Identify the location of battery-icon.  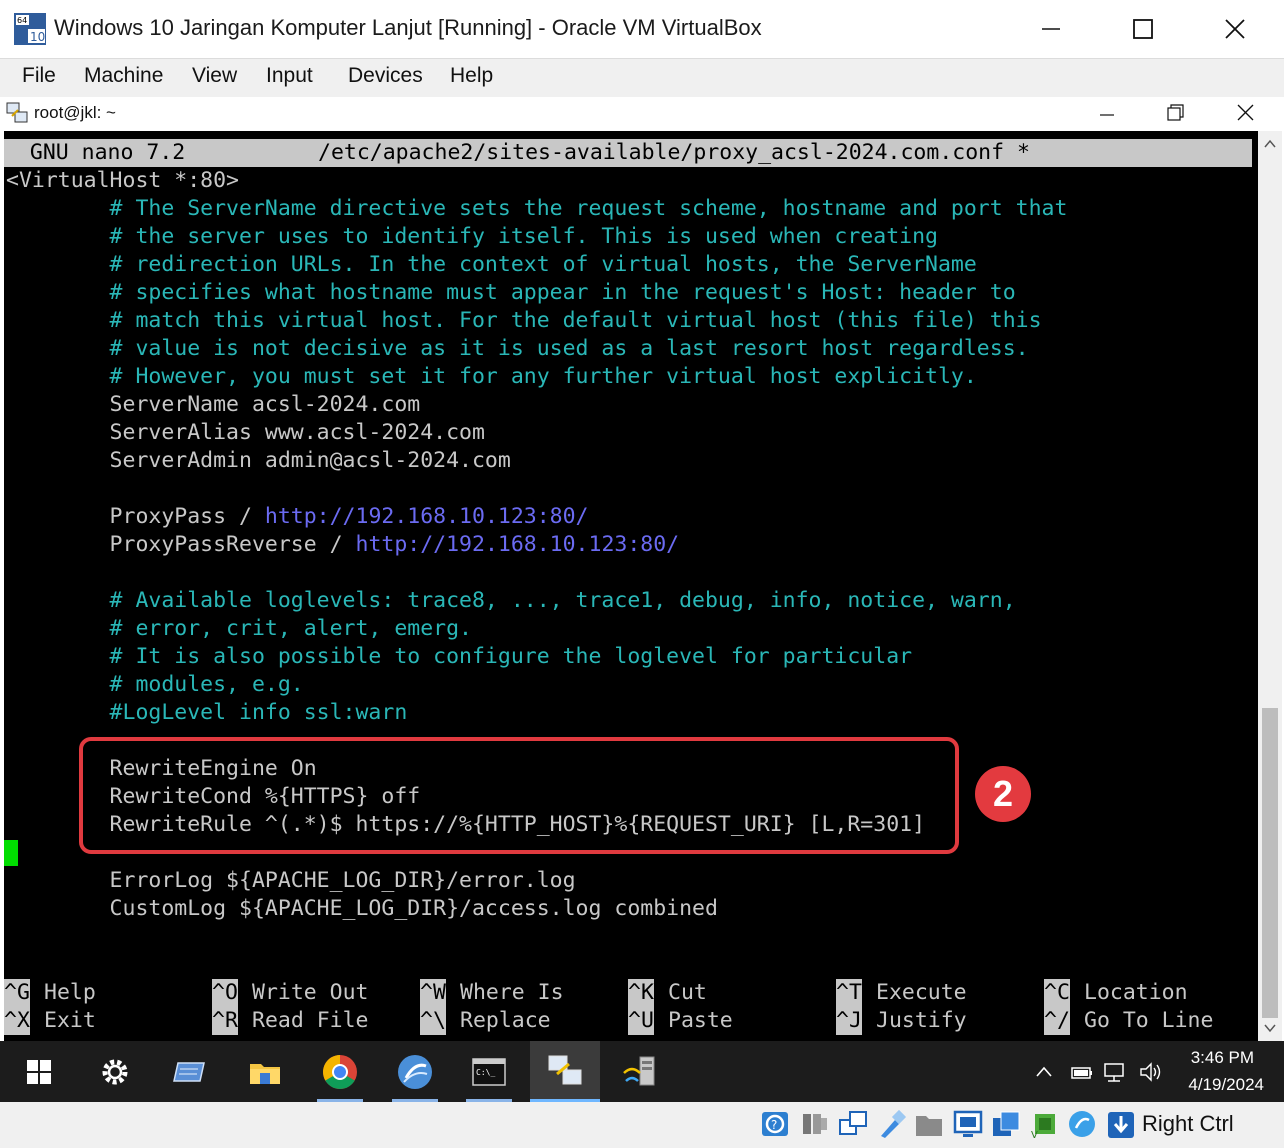
(1081, 1072).